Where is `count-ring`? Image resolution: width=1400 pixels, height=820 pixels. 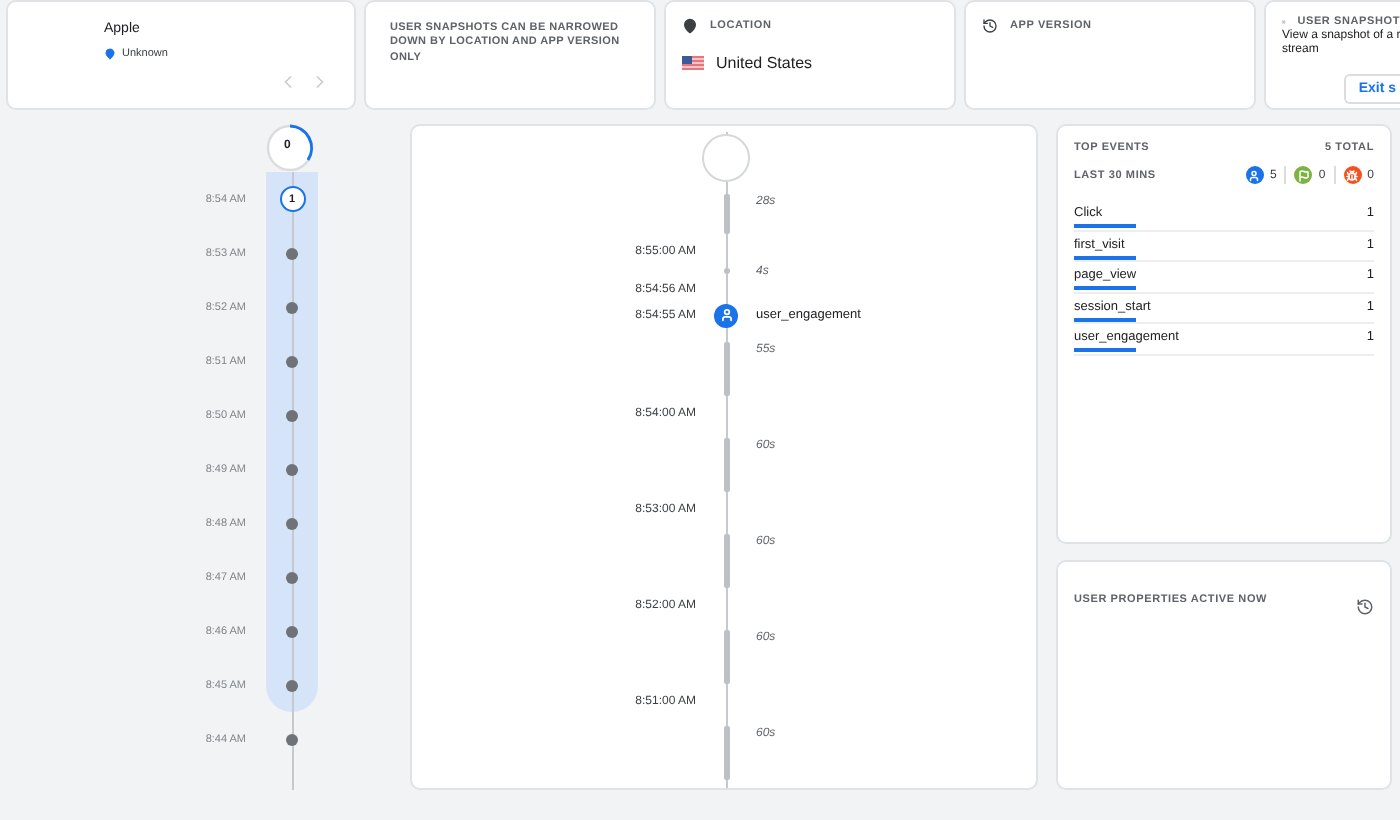 count-ring is located at coordinates (290, 148).